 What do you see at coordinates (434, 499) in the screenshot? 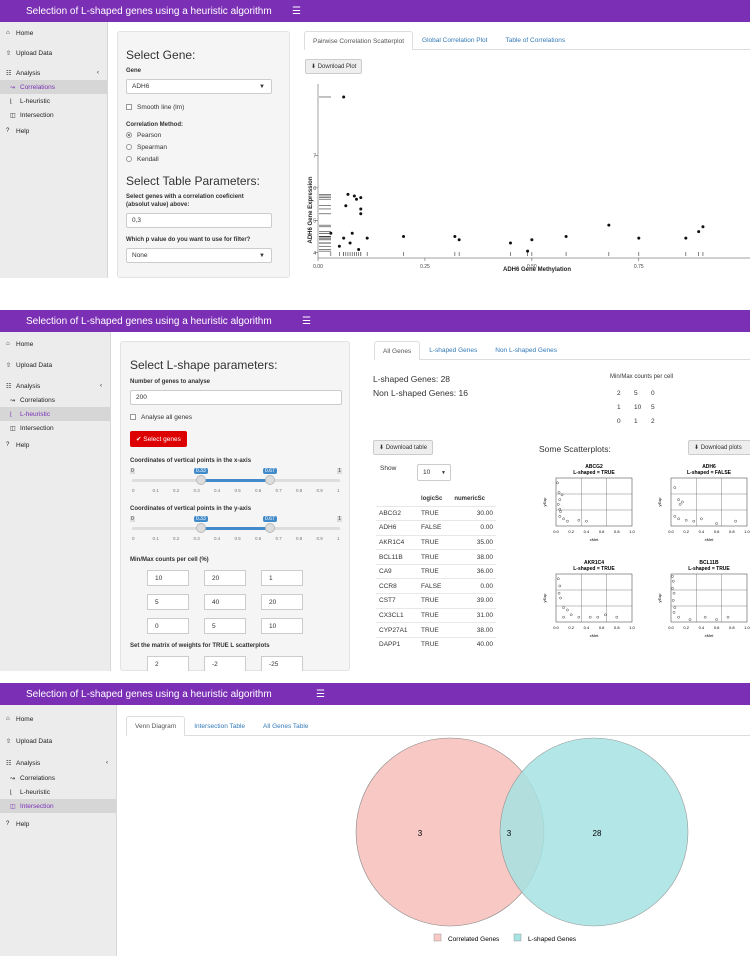
I see `col-header-logic: logicSc` at bounding box center [434, 499].